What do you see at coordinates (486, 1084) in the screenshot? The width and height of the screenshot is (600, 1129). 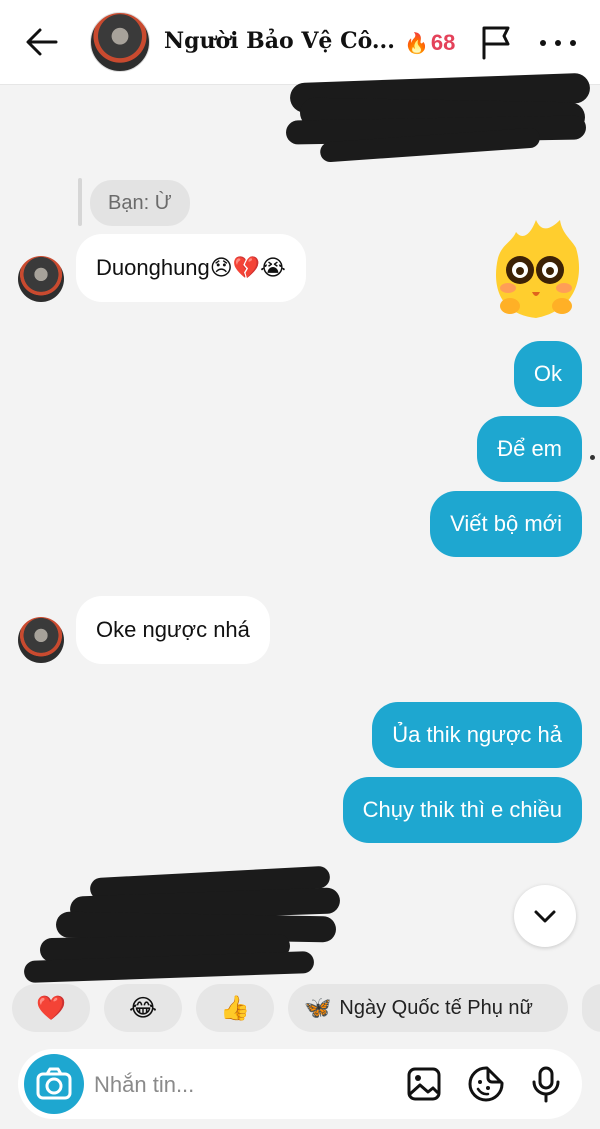 I see `sticker-icon` at bounding box center [486, 1084].